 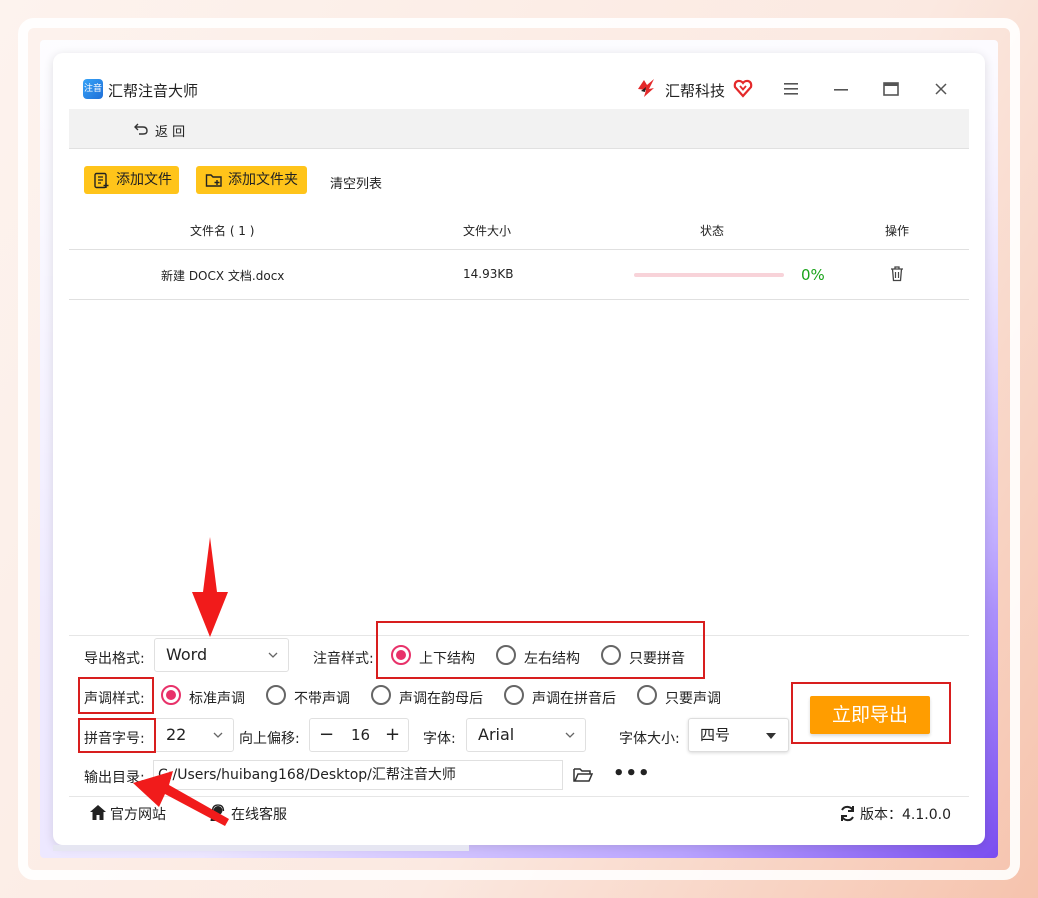 What do you see at coordinates (401, 655) in the screenshot?
I see `radio-annotation-vertical` at bounding box center [401, 655].